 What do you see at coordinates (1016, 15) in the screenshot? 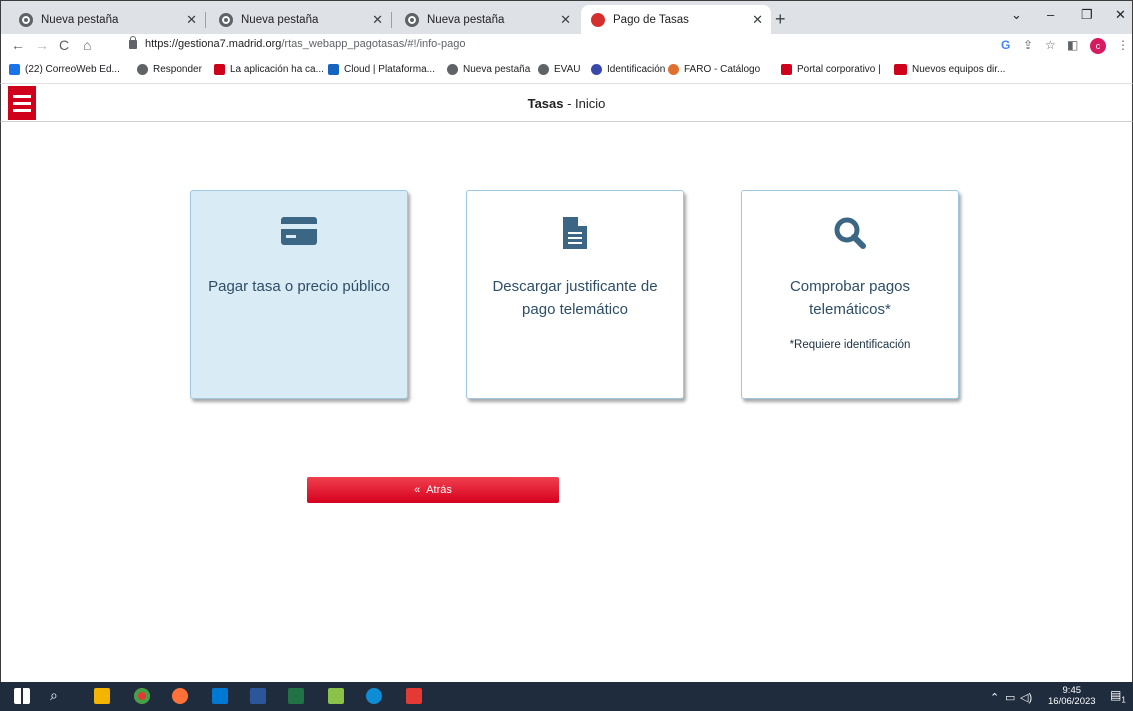
I see `tab-search-button: ⌄` at bounding box center [1016, 15].